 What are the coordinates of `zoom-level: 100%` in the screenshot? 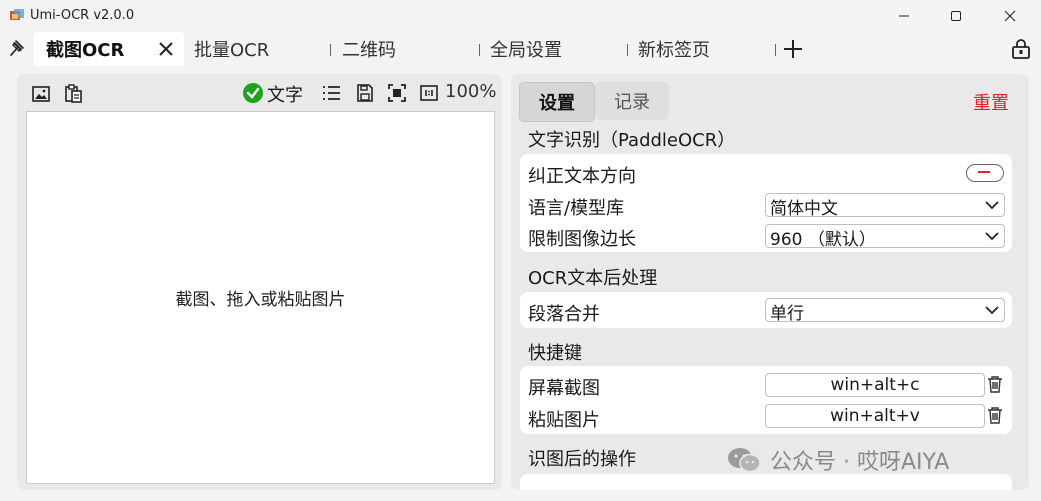 It's located at (471, 91).